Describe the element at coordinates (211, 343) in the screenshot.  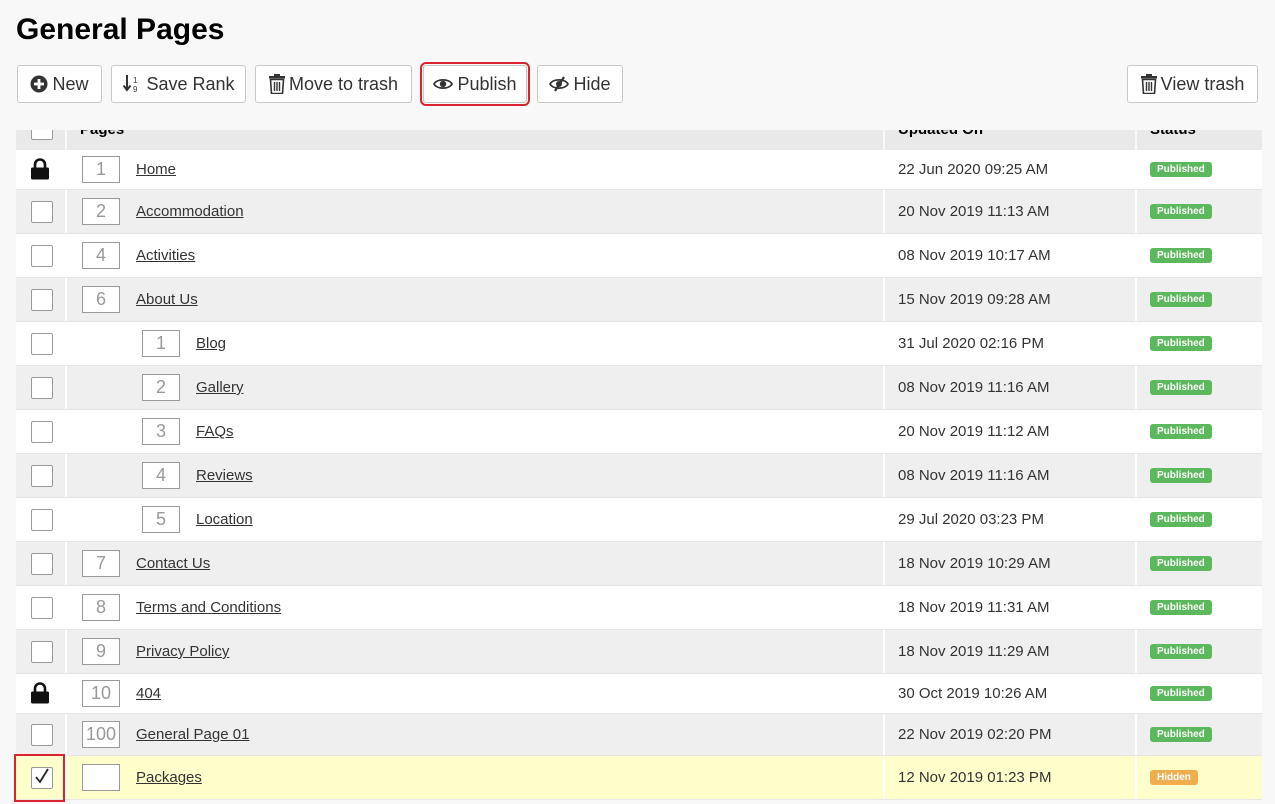
I see `page-title-link: Blog` at that location.